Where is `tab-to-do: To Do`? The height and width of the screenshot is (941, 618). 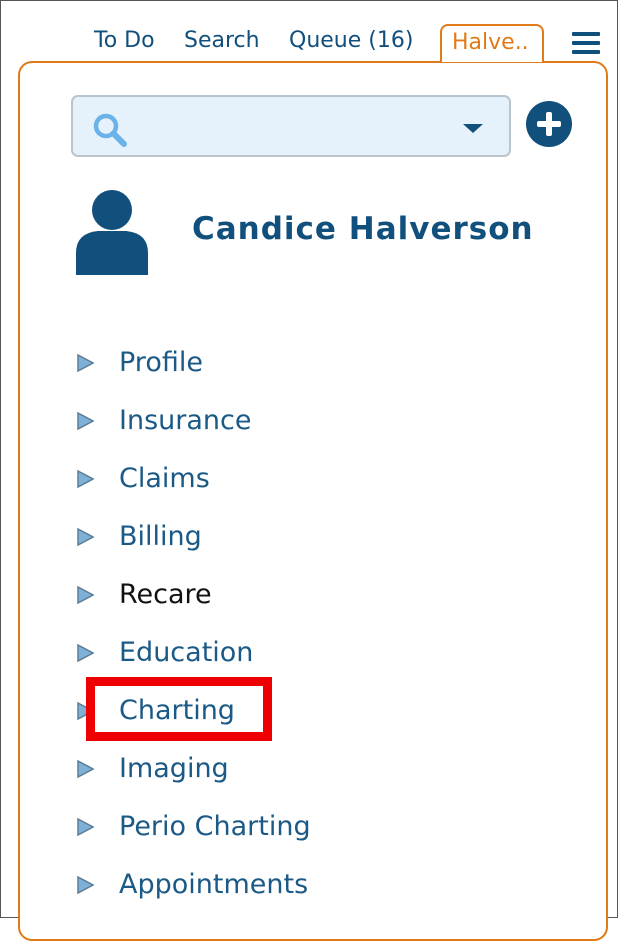 tab-to-do: To Do is located at coordinates (124, 40).